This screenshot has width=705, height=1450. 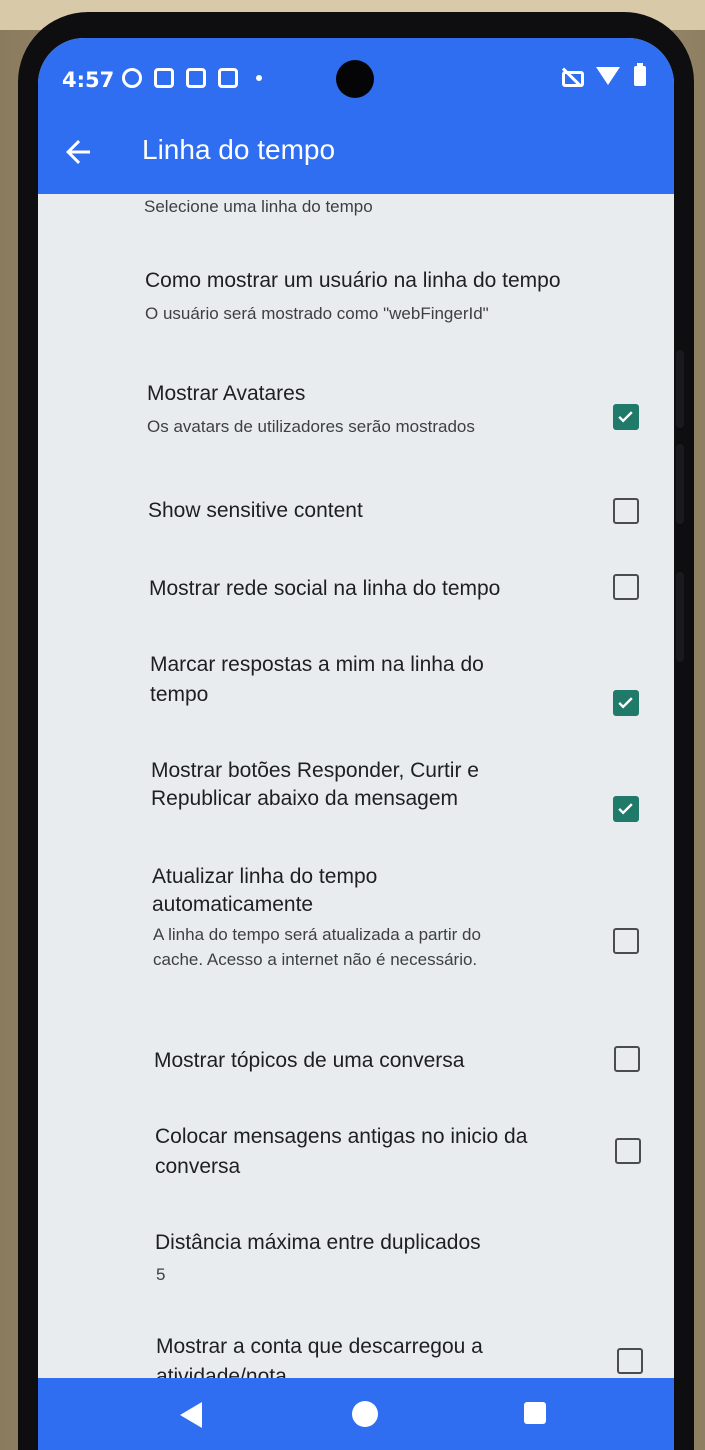 I want to click on show-download-account-checkbox, so click(x=630, y=1361).